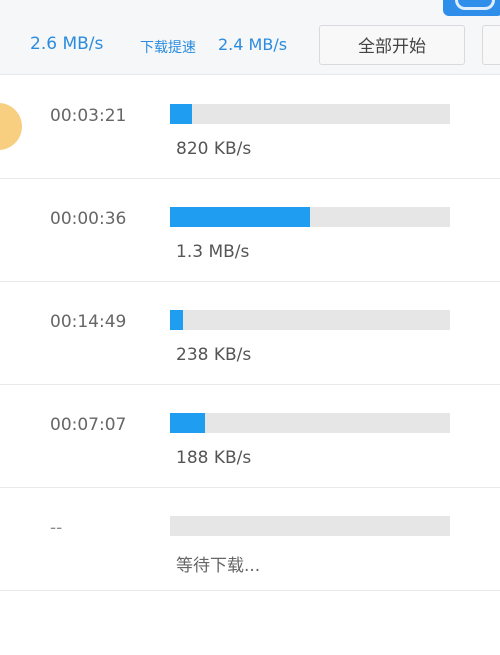  What do you see at coordinates (88, 116) in the screenshot?
I see `remaining-time: 00:03:21` at bounding box center [88, 116].